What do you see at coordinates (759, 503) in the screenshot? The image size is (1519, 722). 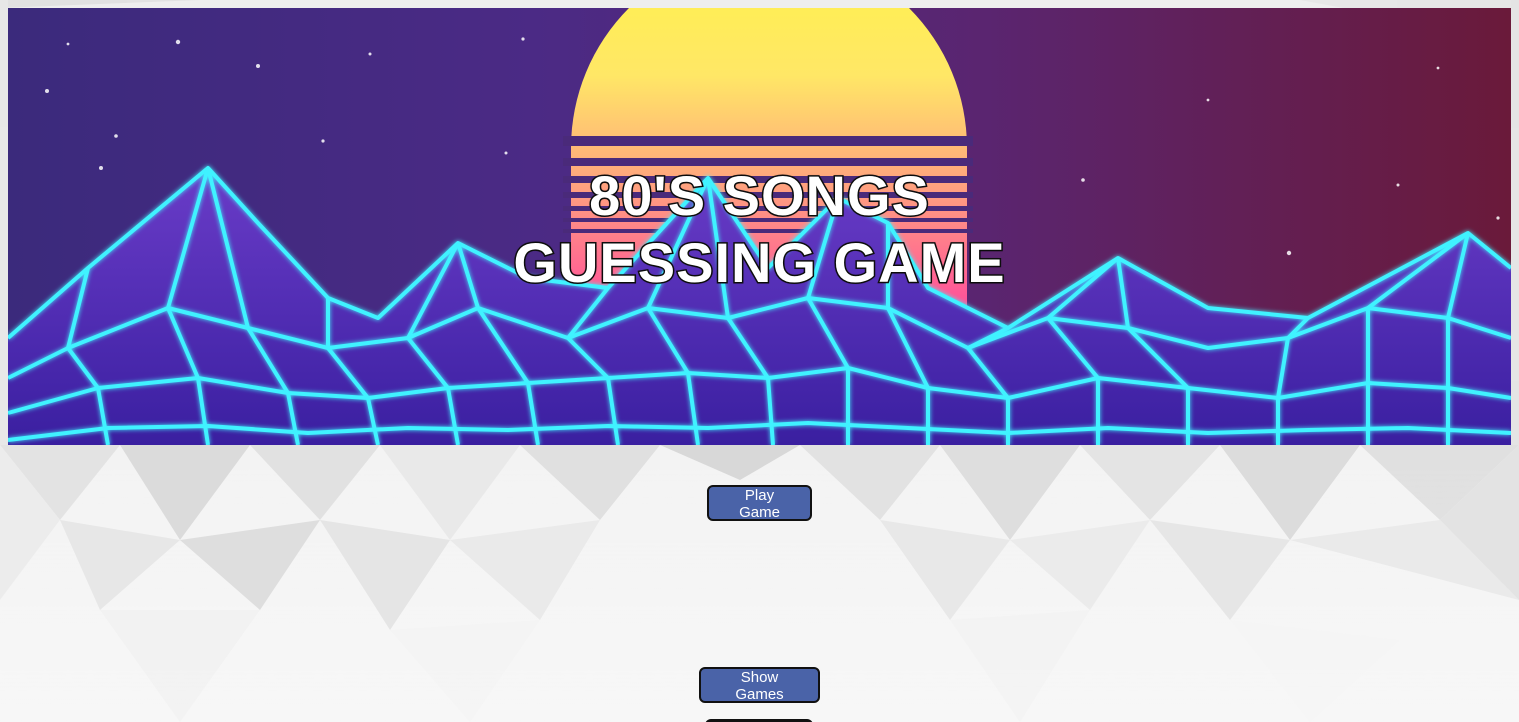 I see `play-game-button: Play Game` at bounding box center [759, 503].